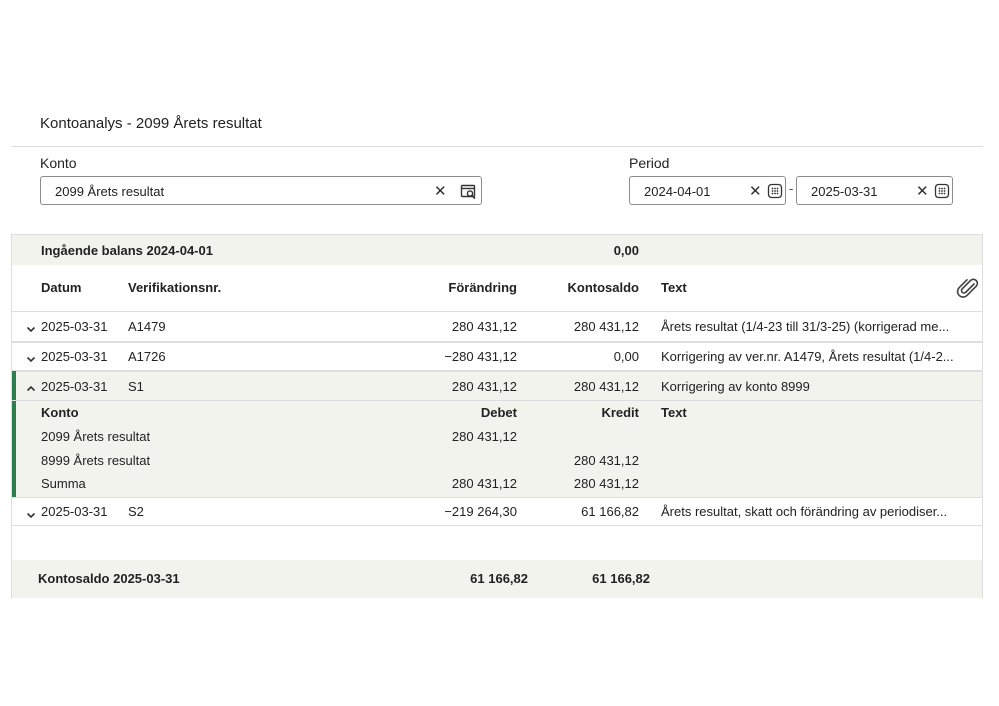 Image resolution: width=999 pixels, height=706 pixels. What do you see at coordinates (480, 511) in the screenshot?
I see `row-change: −219 264,30` at bounding box center [480, 511].